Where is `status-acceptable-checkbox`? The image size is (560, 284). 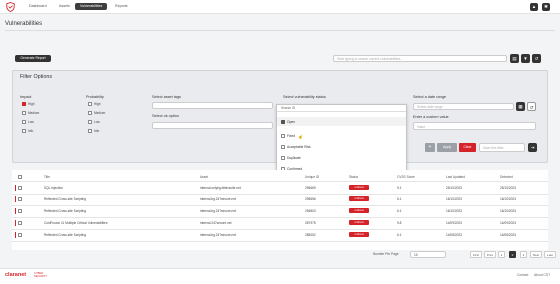
status-acceptable-checkbox is located at coordinates (283, 147).